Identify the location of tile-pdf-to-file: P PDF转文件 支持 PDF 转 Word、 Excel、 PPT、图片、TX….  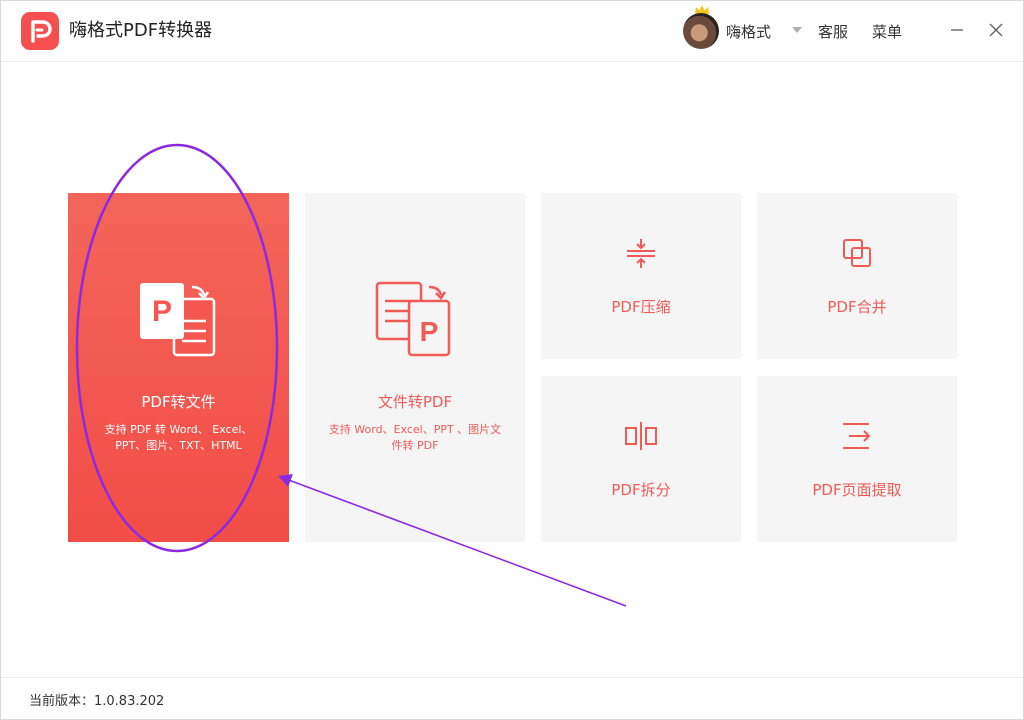
(178, 367).